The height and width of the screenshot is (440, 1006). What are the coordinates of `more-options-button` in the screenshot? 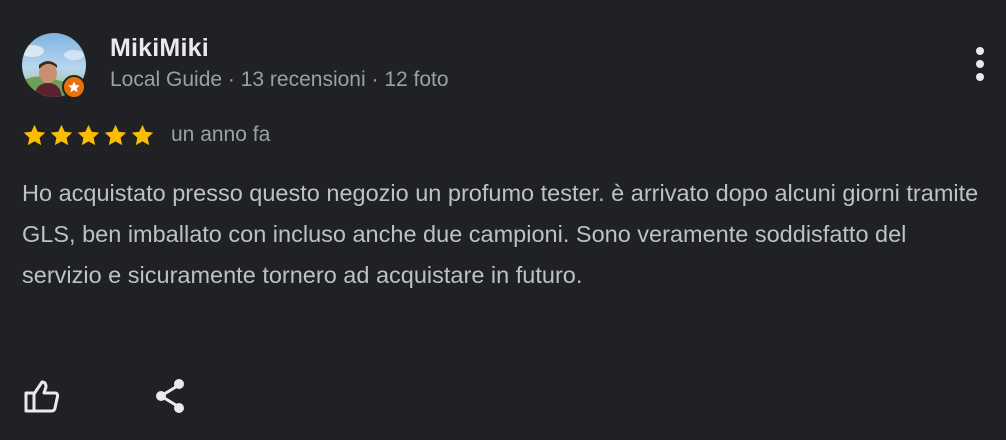 It's located at (980, 64).